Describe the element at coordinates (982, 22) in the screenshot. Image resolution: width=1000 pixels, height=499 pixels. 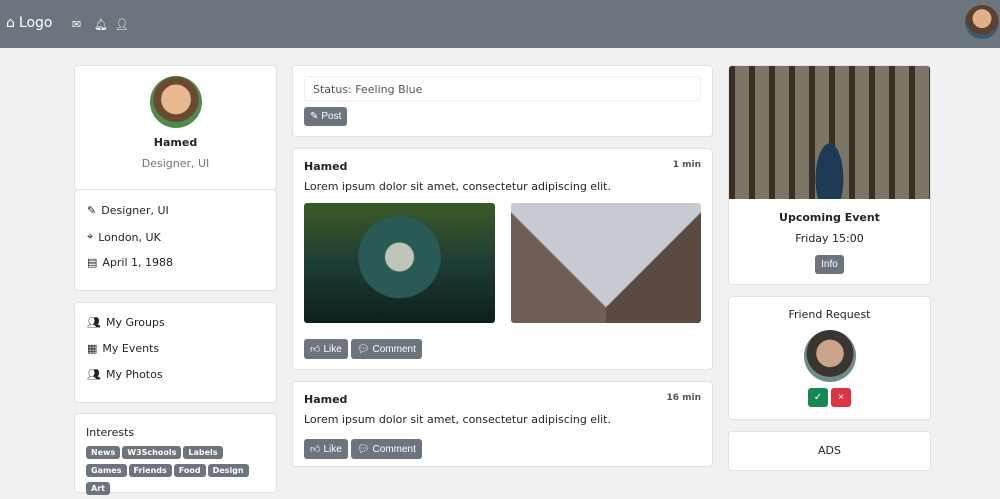
I see `avatar` at that location.